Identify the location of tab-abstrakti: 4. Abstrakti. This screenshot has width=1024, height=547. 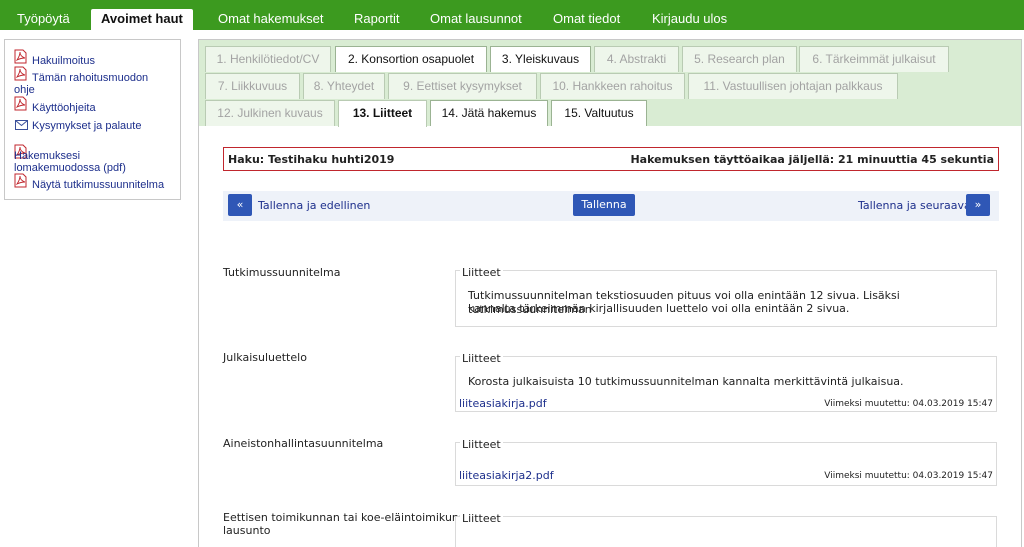
(636, 59).